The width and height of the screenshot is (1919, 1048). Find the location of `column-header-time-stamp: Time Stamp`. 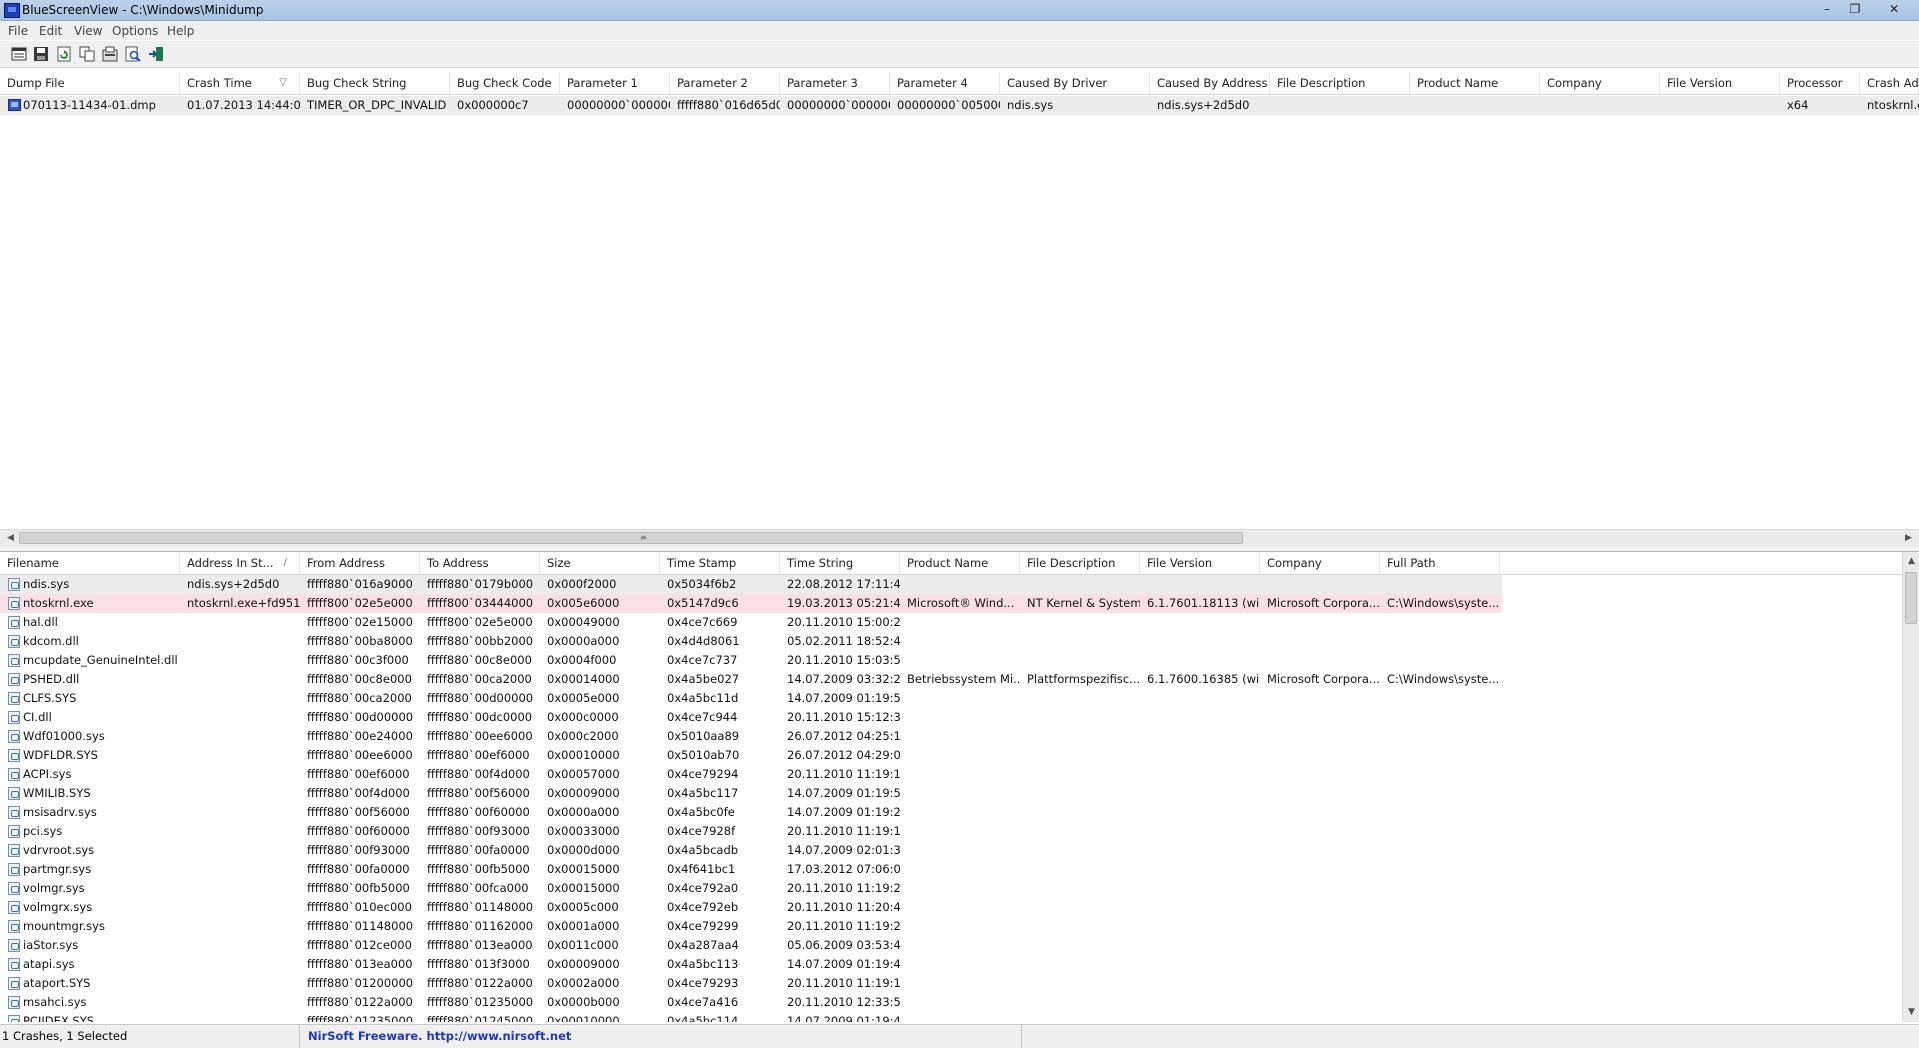

column-header-time-stamp: Time Stamp is located at coordinates (720, 563).